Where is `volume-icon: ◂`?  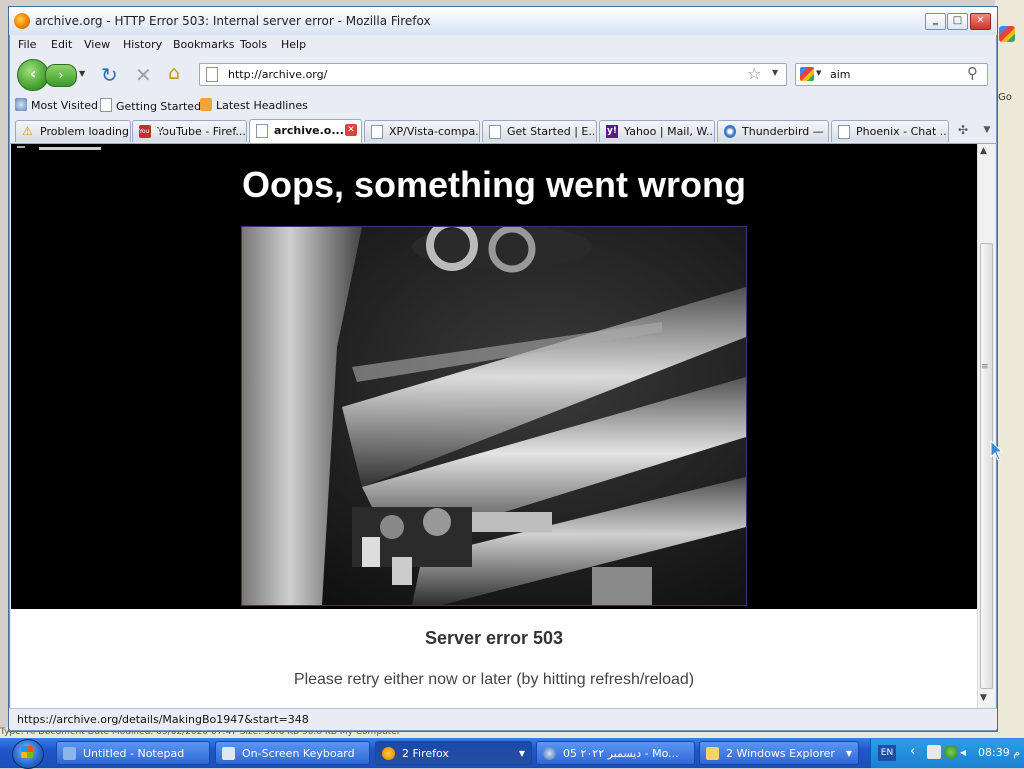
volume-icon: ◂ is located at coordinates (963, 752).